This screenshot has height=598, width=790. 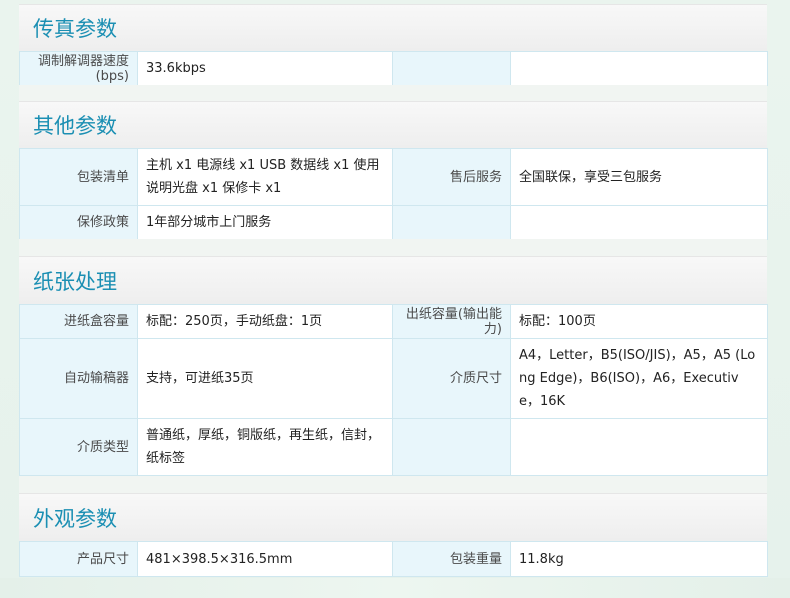 I want to click on spec-value: 标配：100页, so click(x=639, y=321).